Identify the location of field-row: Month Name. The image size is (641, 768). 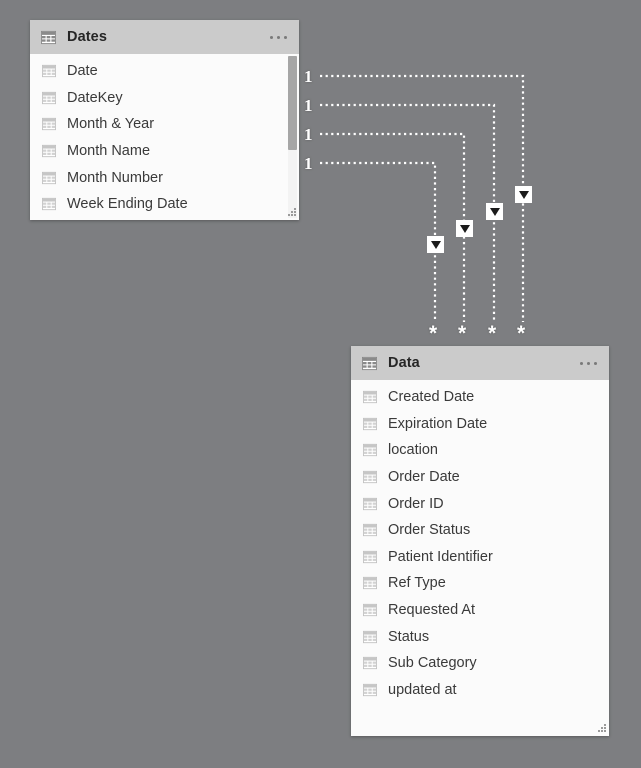
(164, 151).